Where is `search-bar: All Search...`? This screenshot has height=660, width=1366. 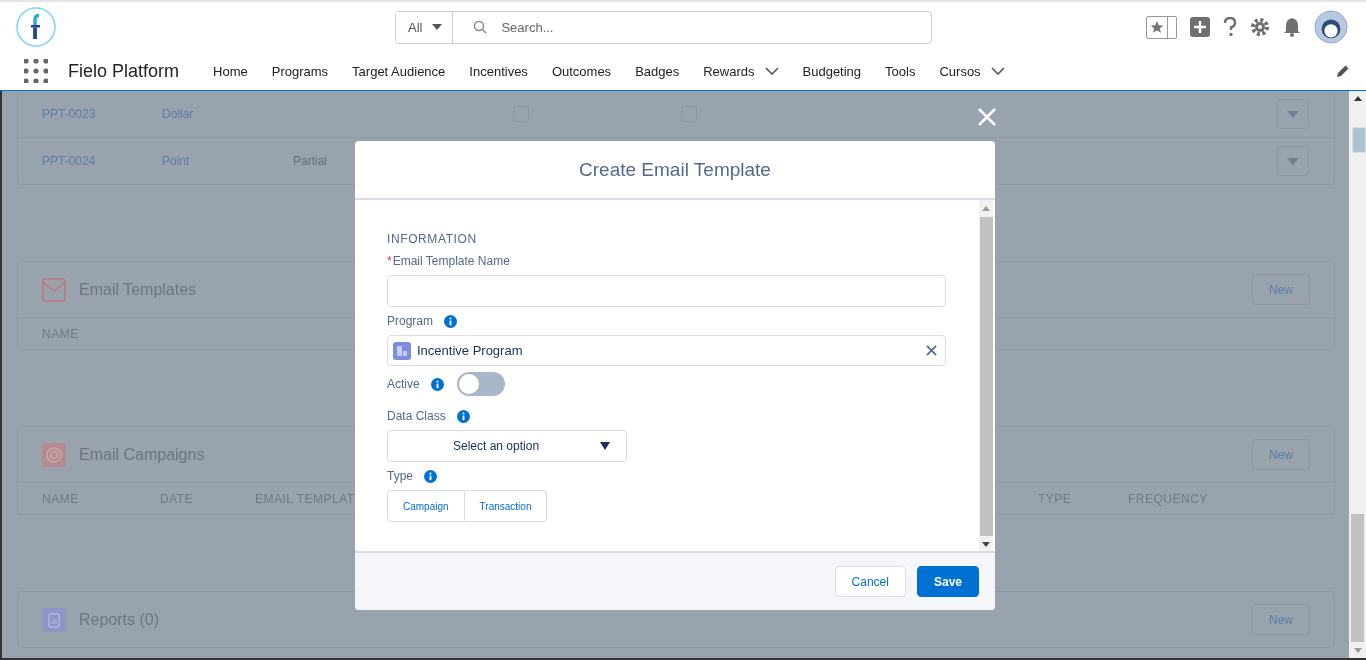 search-bar: All Search... is located at coordinates (663, 27).